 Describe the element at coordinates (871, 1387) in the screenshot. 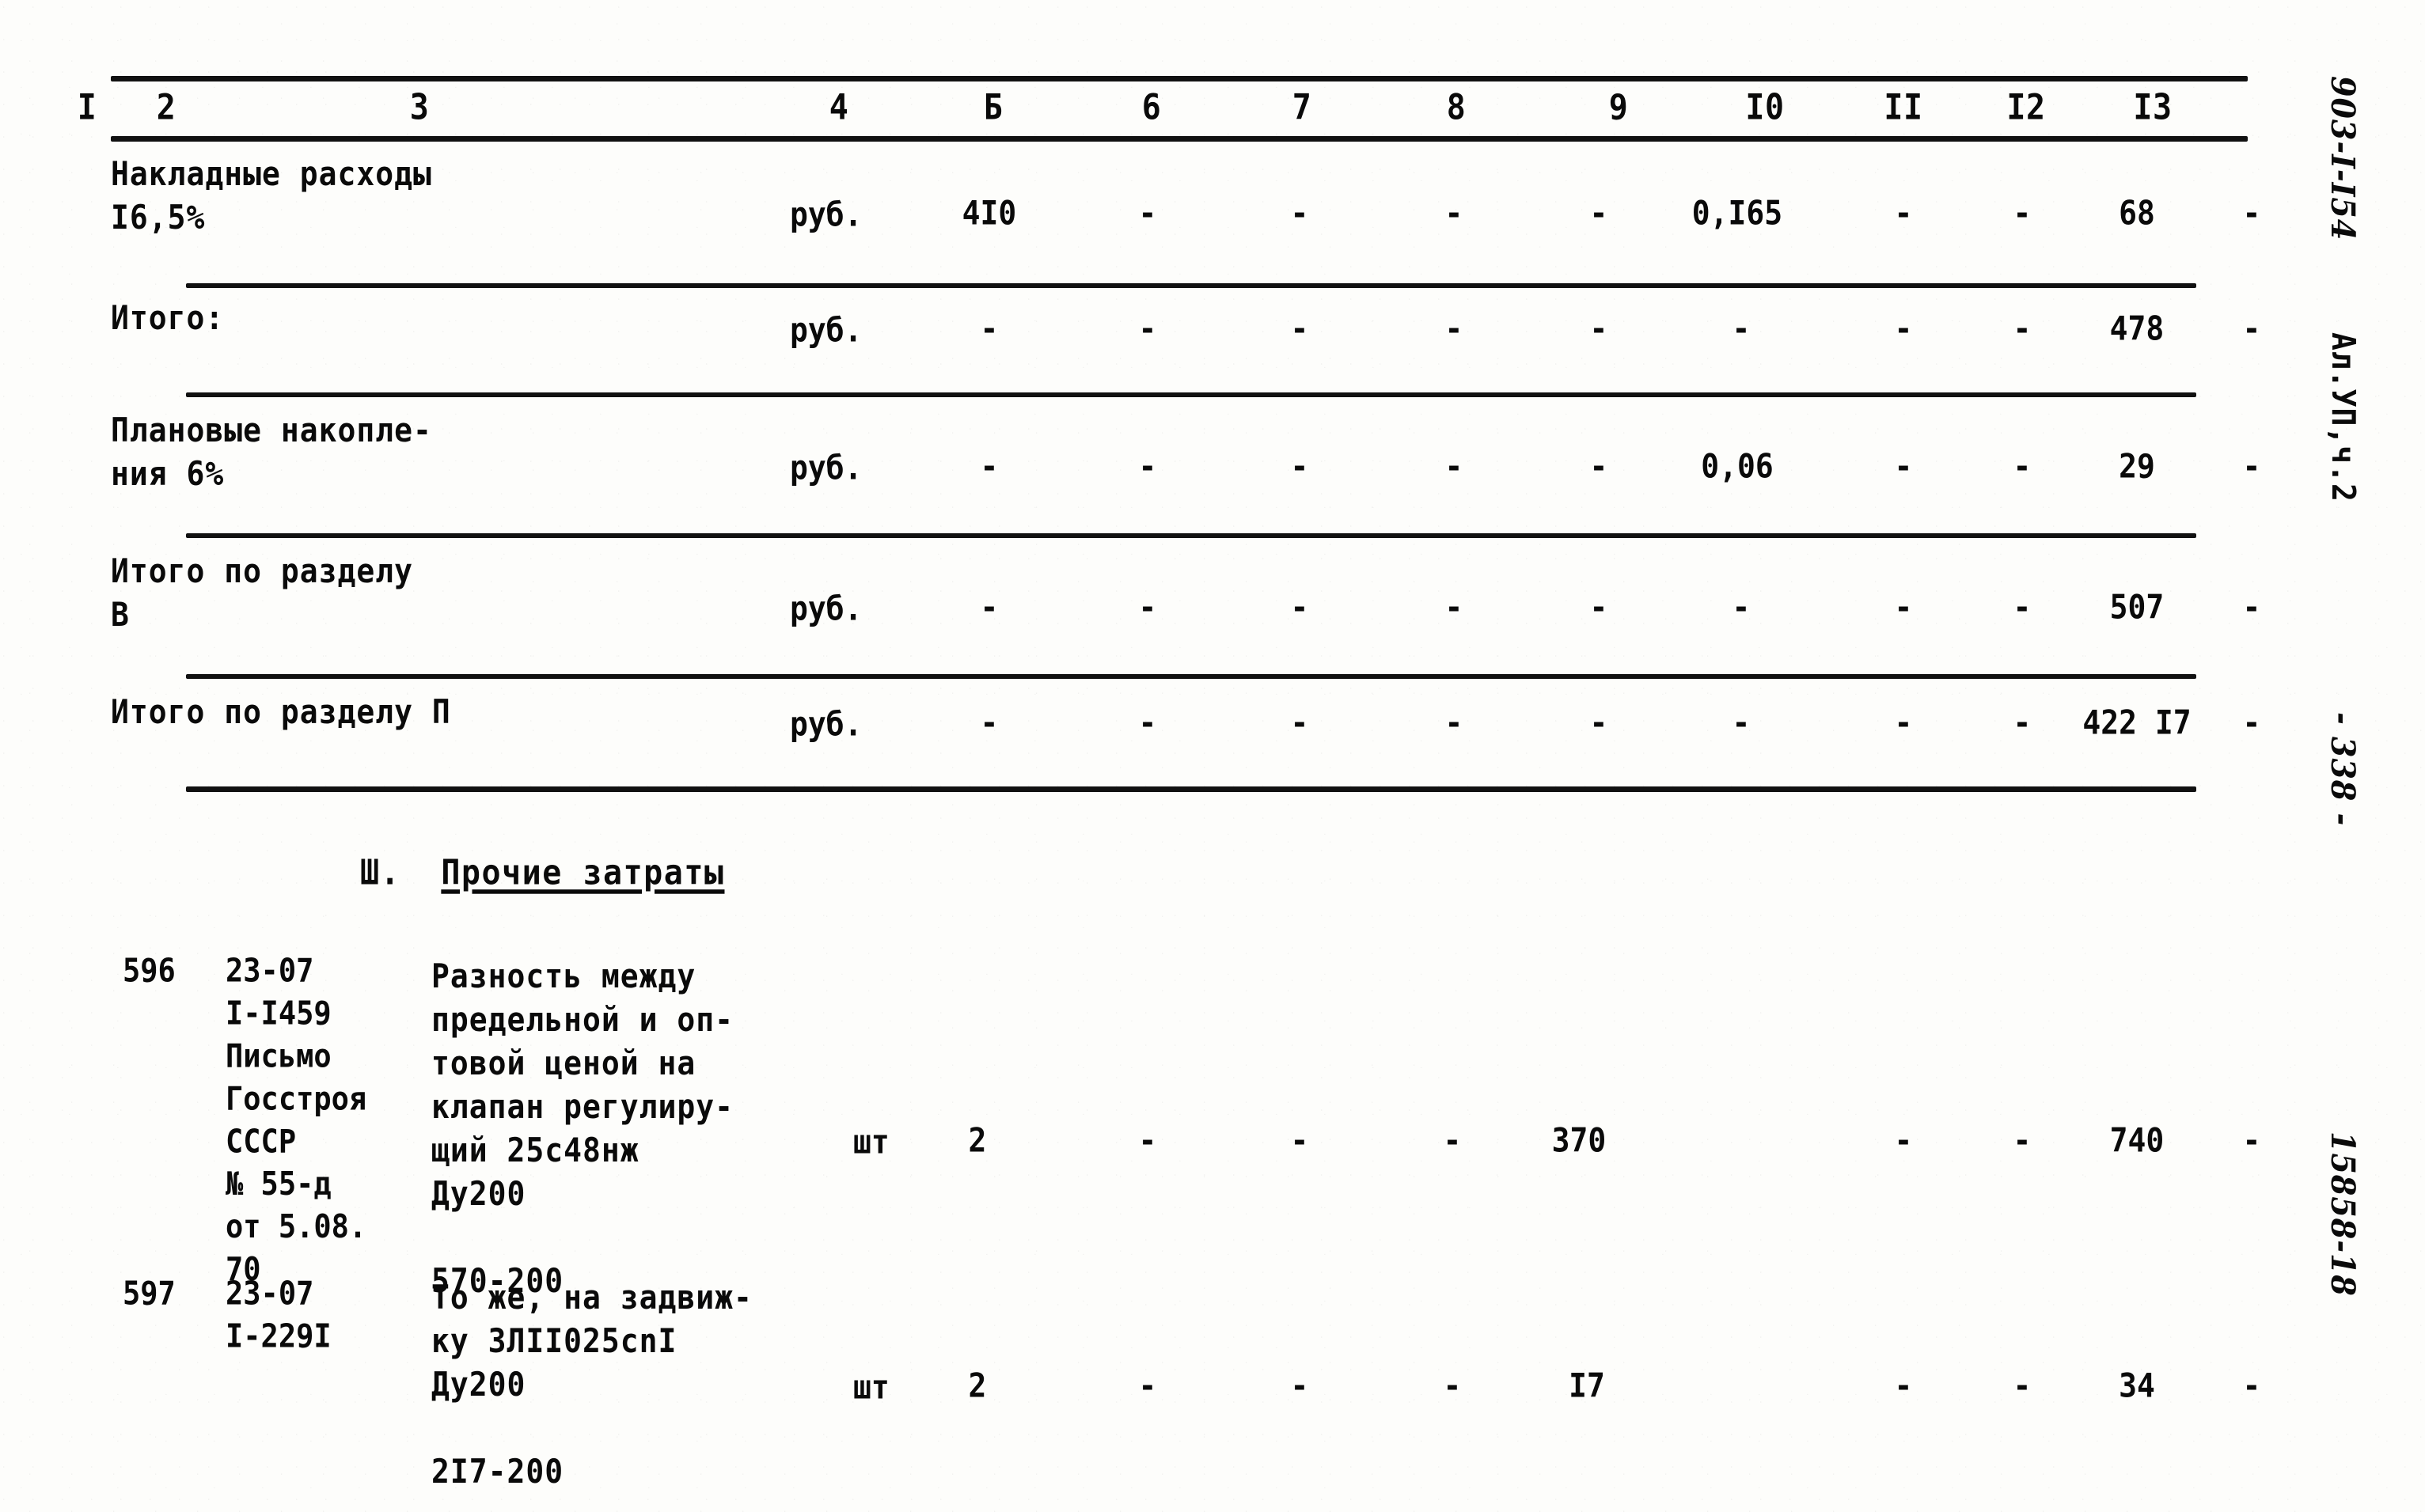

I see `row-unit: шт` at that location.